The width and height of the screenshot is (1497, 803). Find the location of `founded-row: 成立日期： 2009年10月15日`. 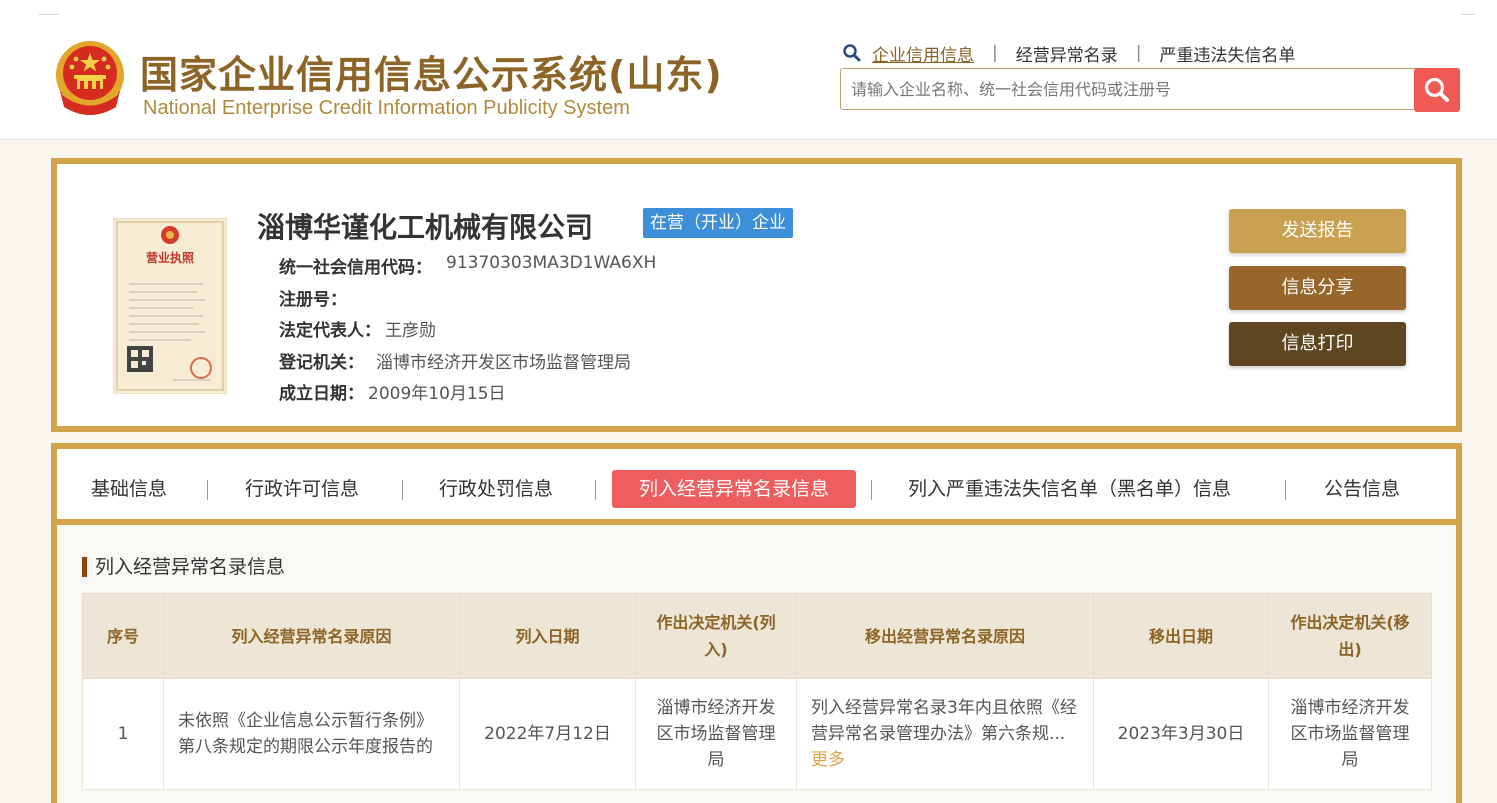

founded-row: 成立日期： 2009年10月15日 is located at coordinates (392, 391).